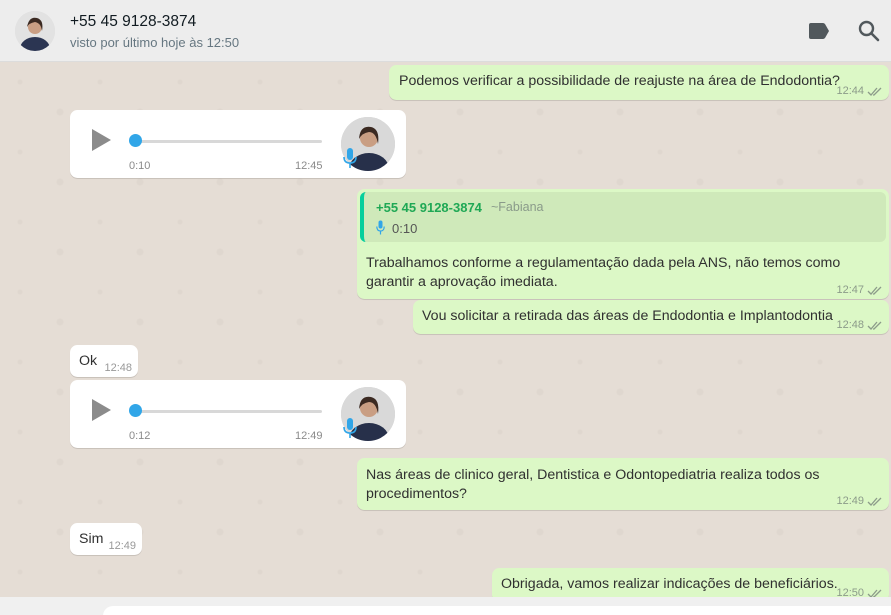  I want to click on message-text-line: procedimentos?, so click(416, 494).